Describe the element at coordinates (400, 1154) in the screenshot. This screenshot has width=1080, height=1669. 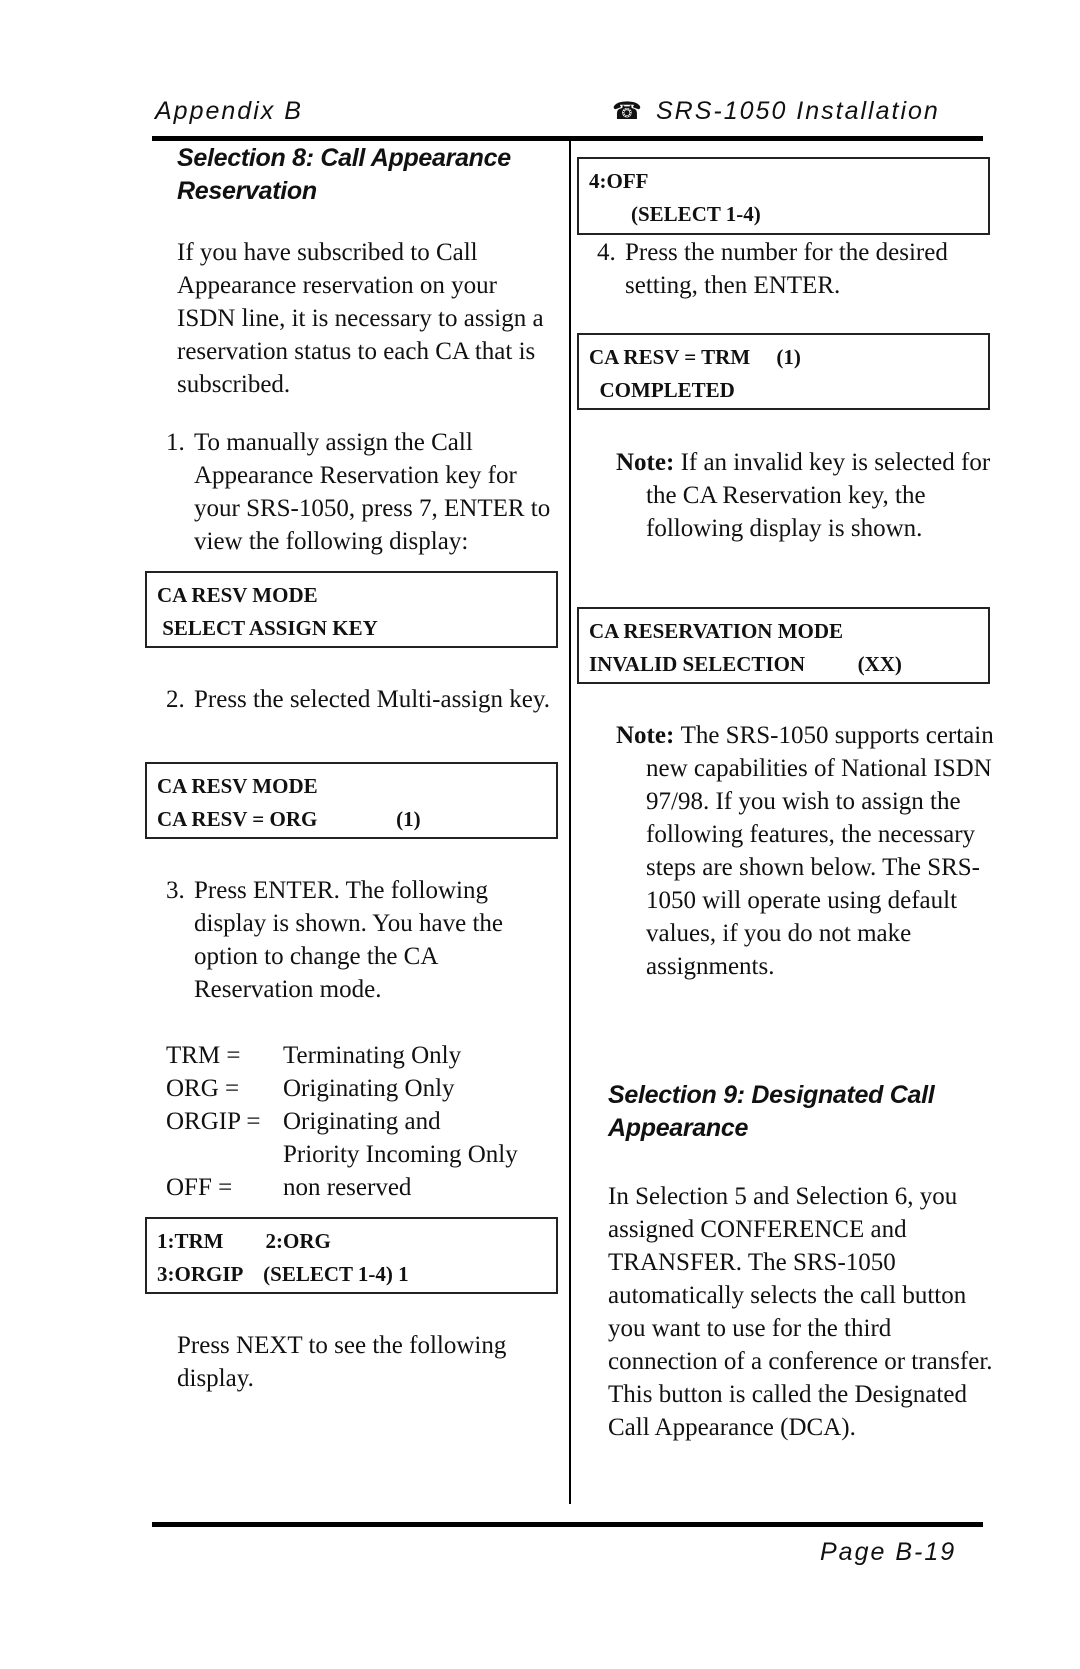
I see `definition-value: Priority Incoming Only` at that location.